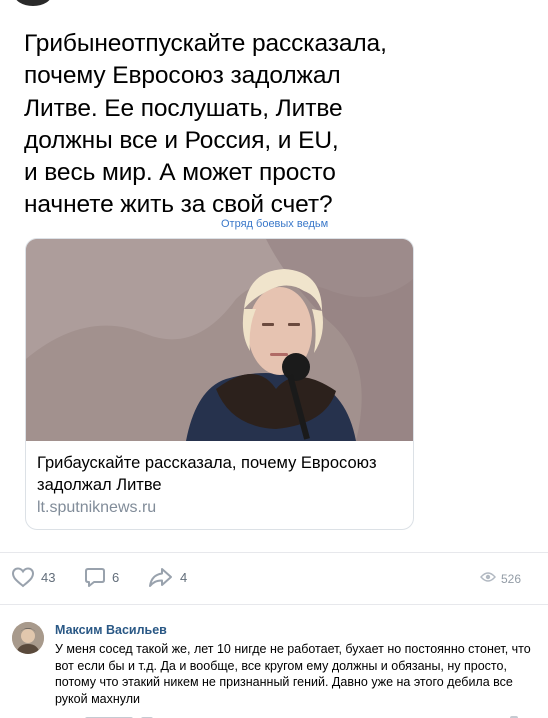 This screenshot has height=718, width=548. What do you see at coordinates (511, 579) in the screenshot?
I see `views-count: 526` at bounding box center [511, 579].